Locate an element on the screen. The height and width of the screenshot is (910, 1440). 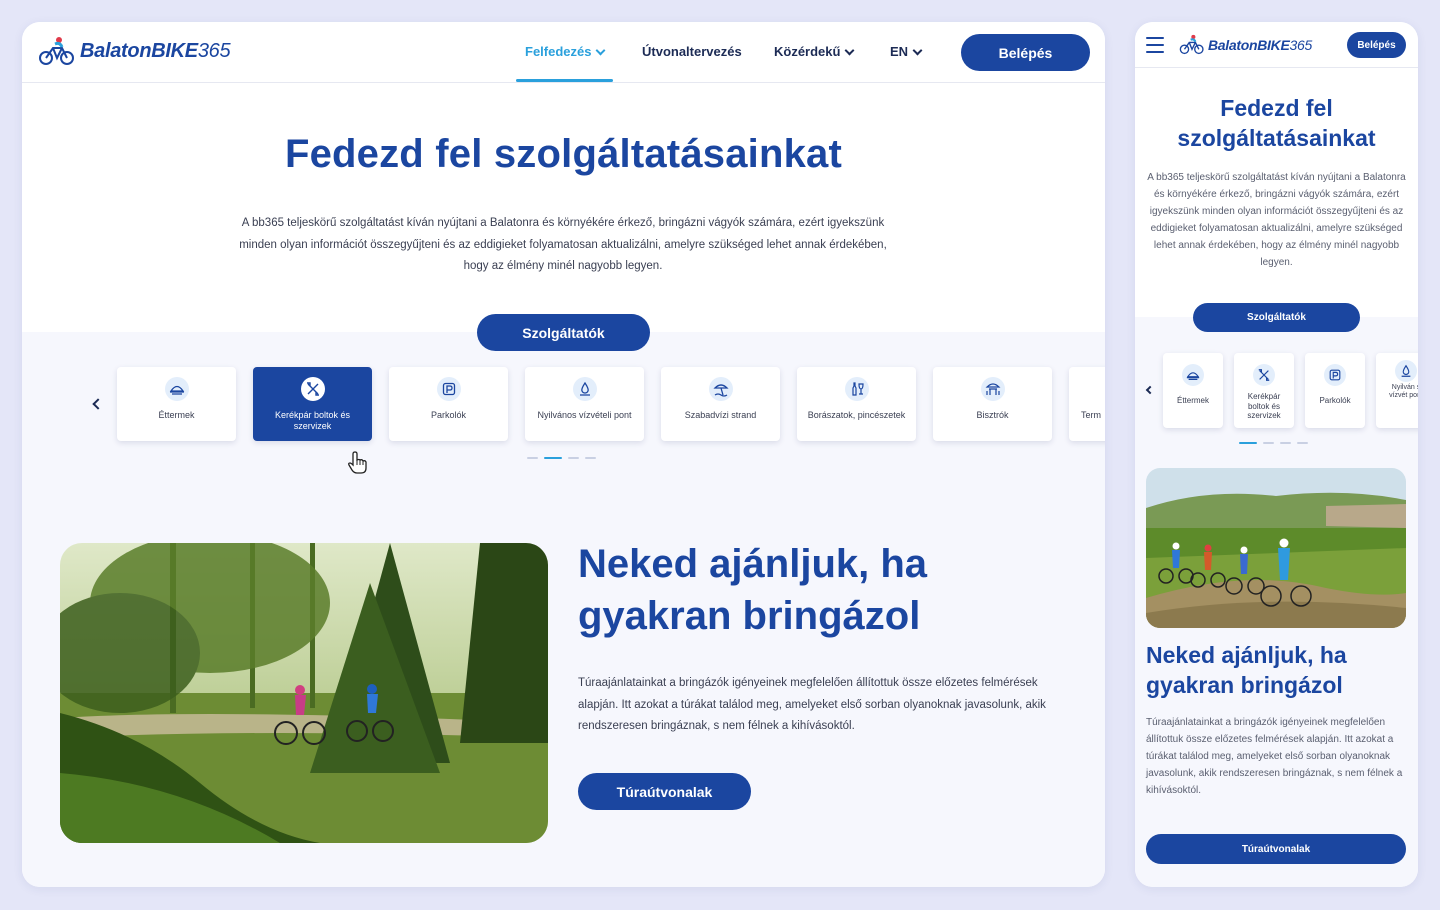
meadow-cyclists-photo is located at coordinates (1276, 548).